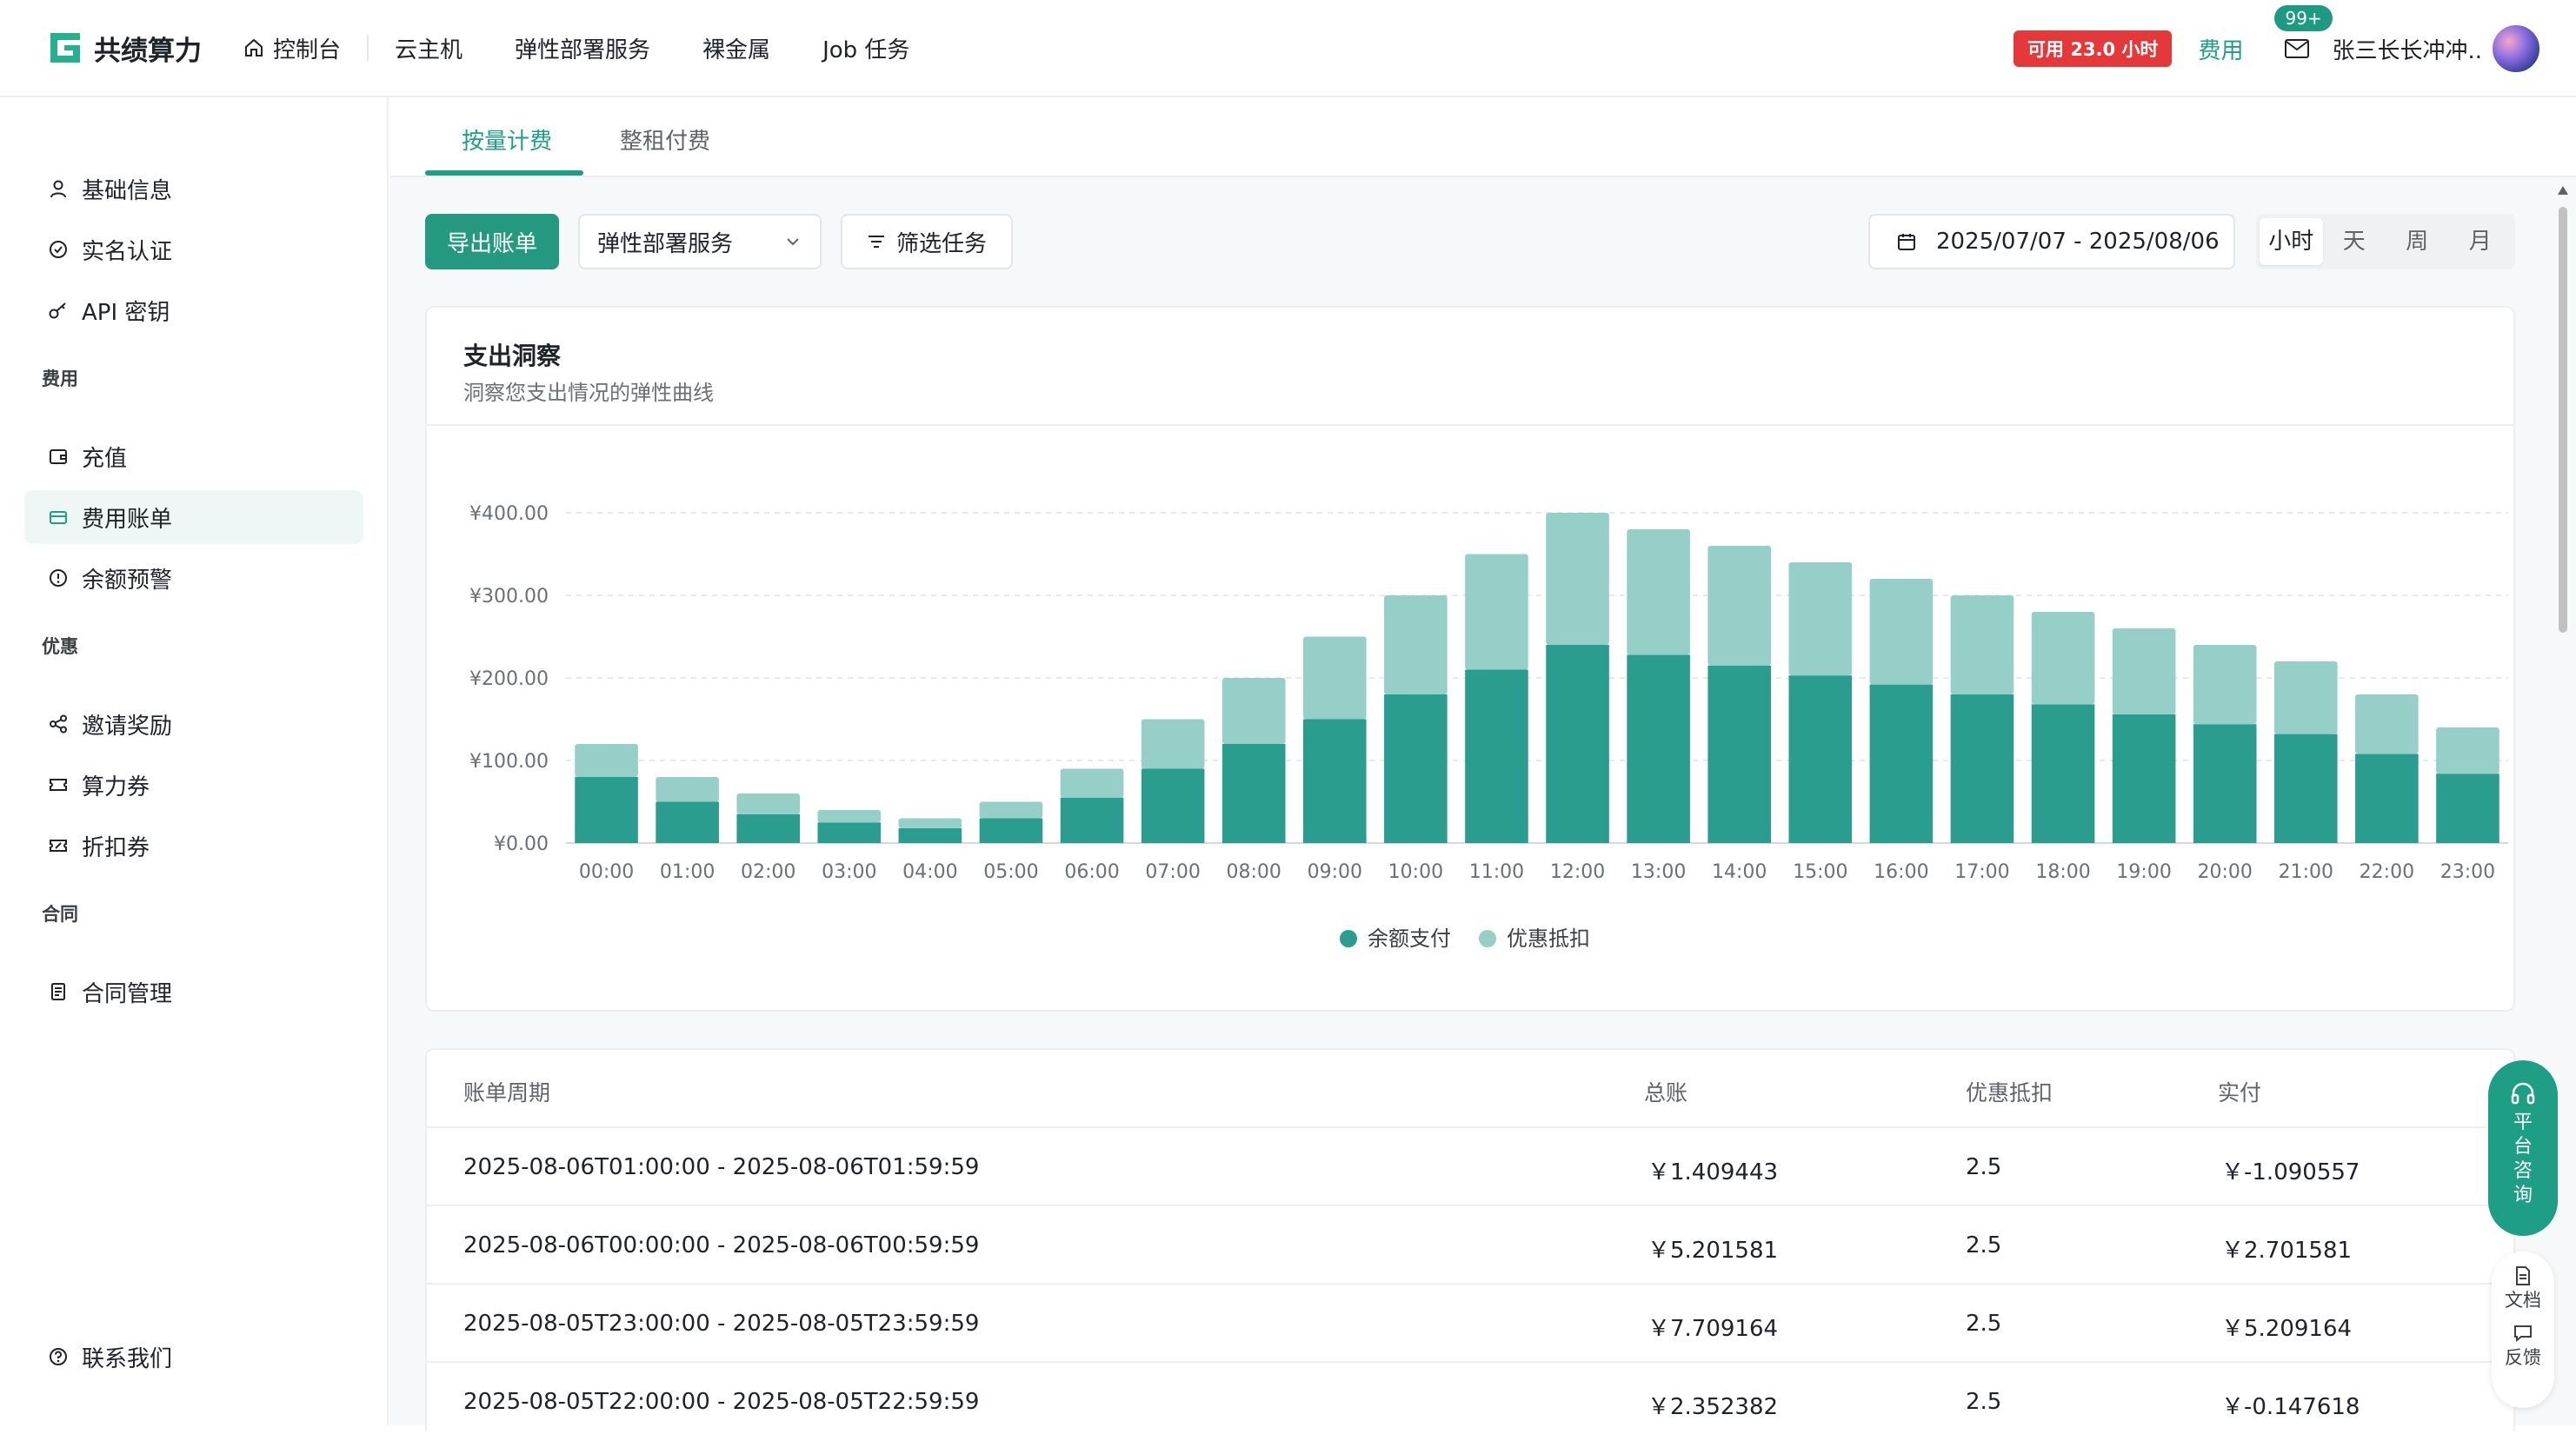 The image size is (2576, 1441). Describe the element at coordinates (2220, 49) in the screenshot. I see `fee-link: 费用` at that location.